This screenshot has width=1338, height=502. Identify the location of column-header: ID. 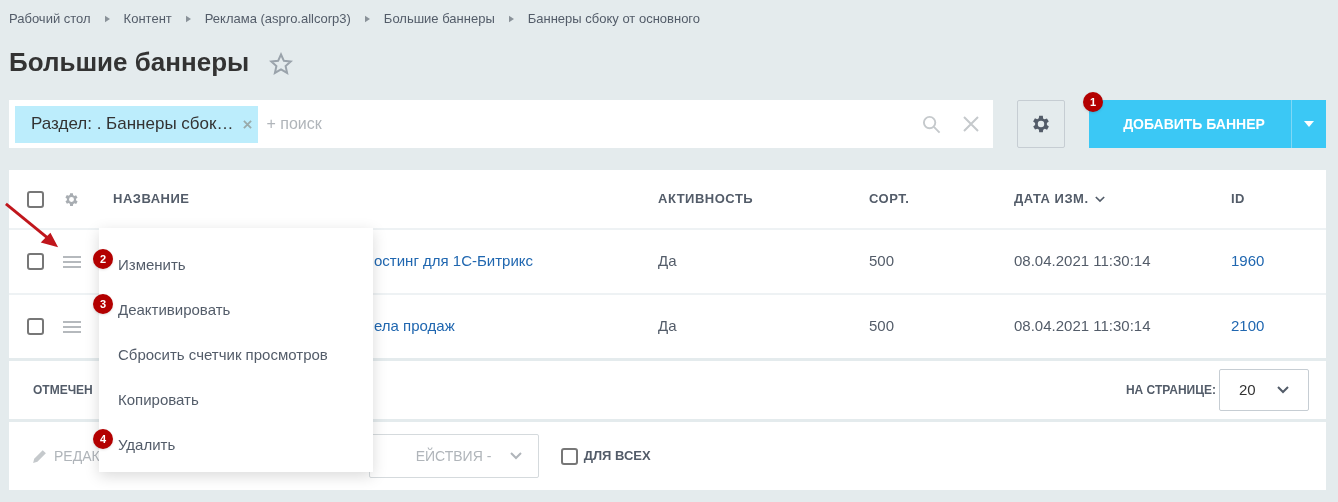
(1238, 199).